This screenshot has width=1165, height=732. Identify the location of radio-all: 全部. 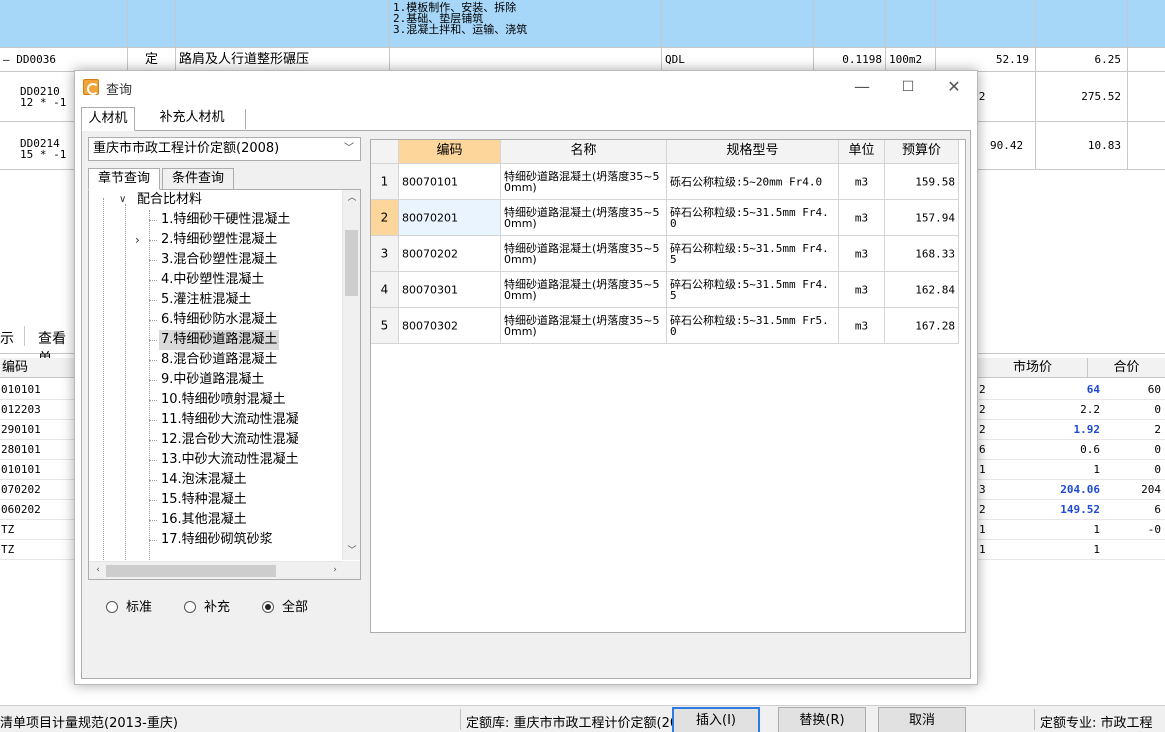
(285, 608).